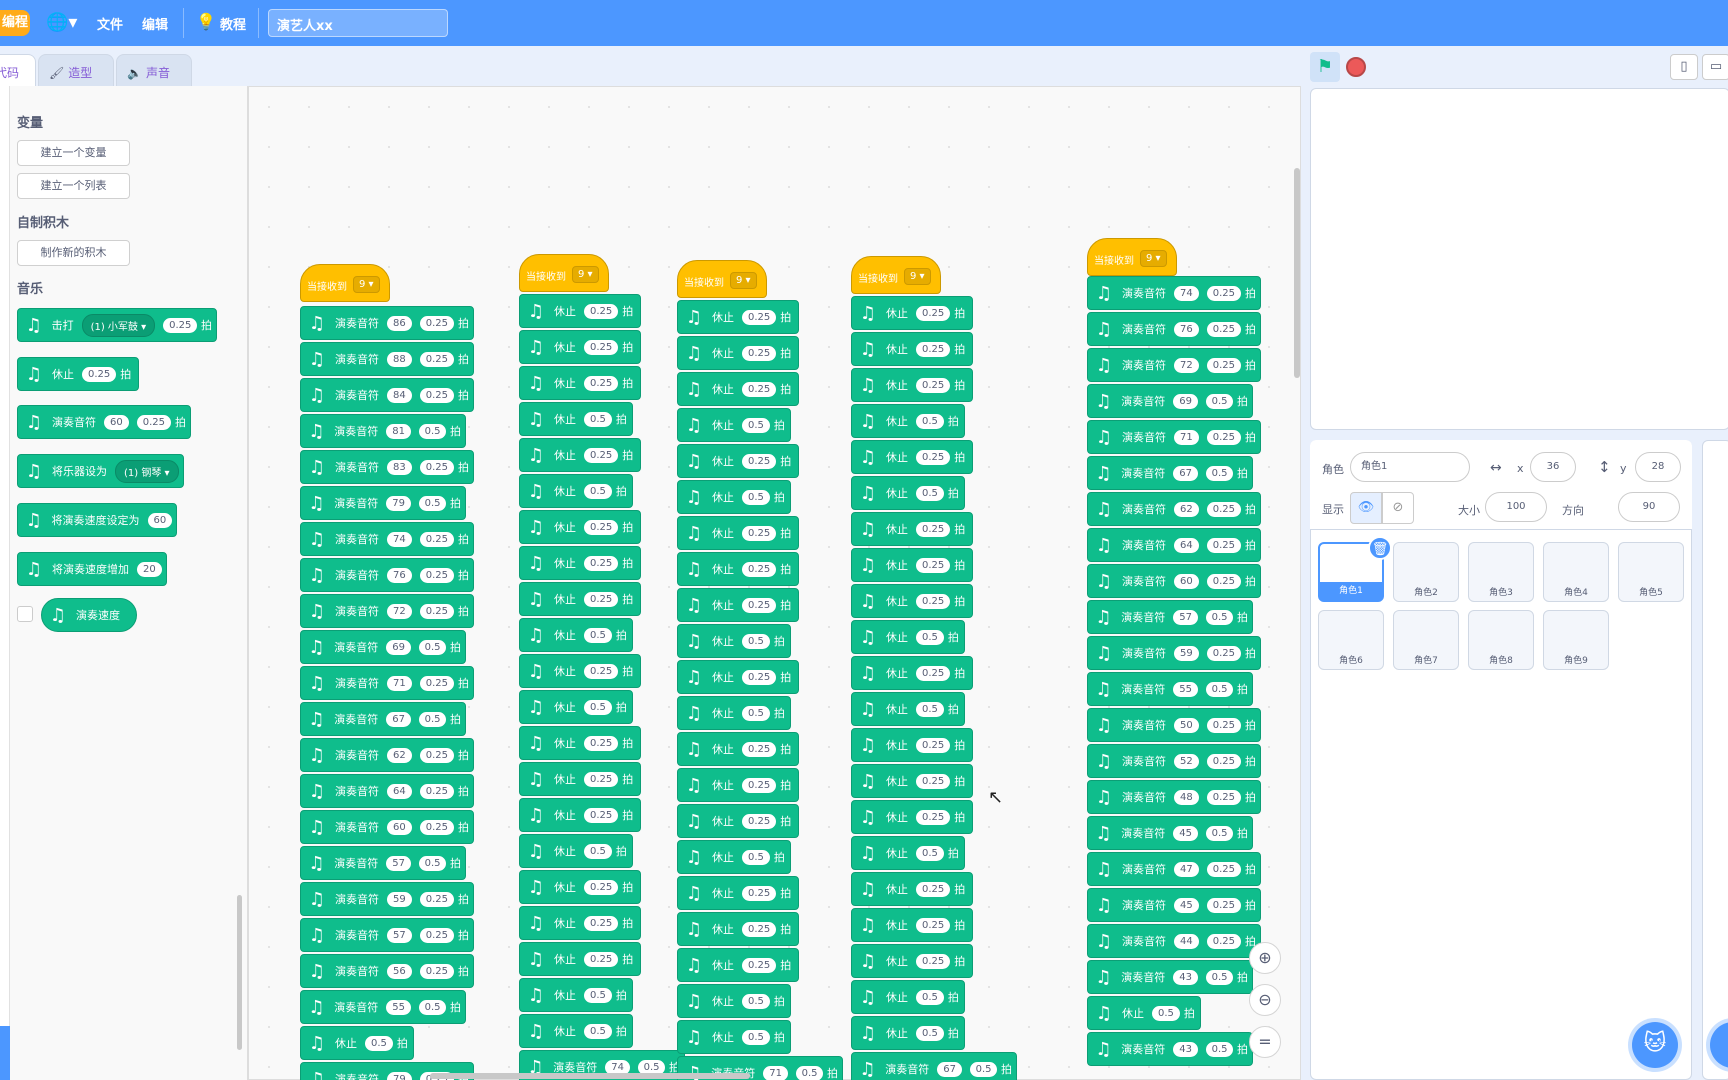 The width and height of the screenshot is (1728, 1080). I want to click on play-note-block: ♫ 演奏音符 76 0.25 拍, so click(387, 575).